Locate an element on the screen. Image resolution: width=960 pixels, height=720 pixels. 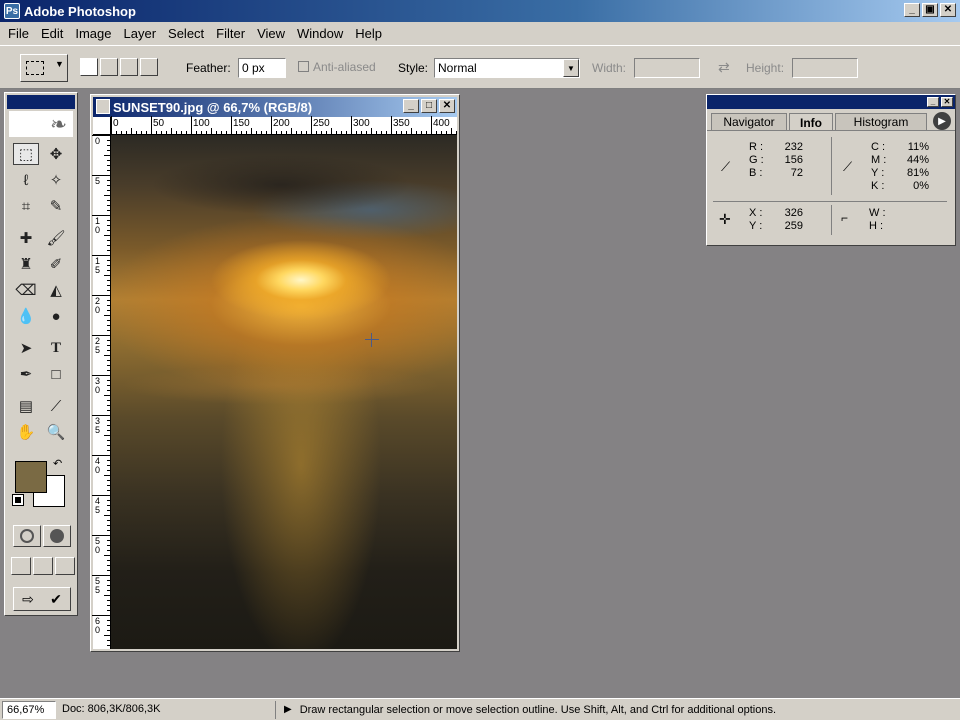
palette-close-button: ✕ is located at coordinates (947, 102).